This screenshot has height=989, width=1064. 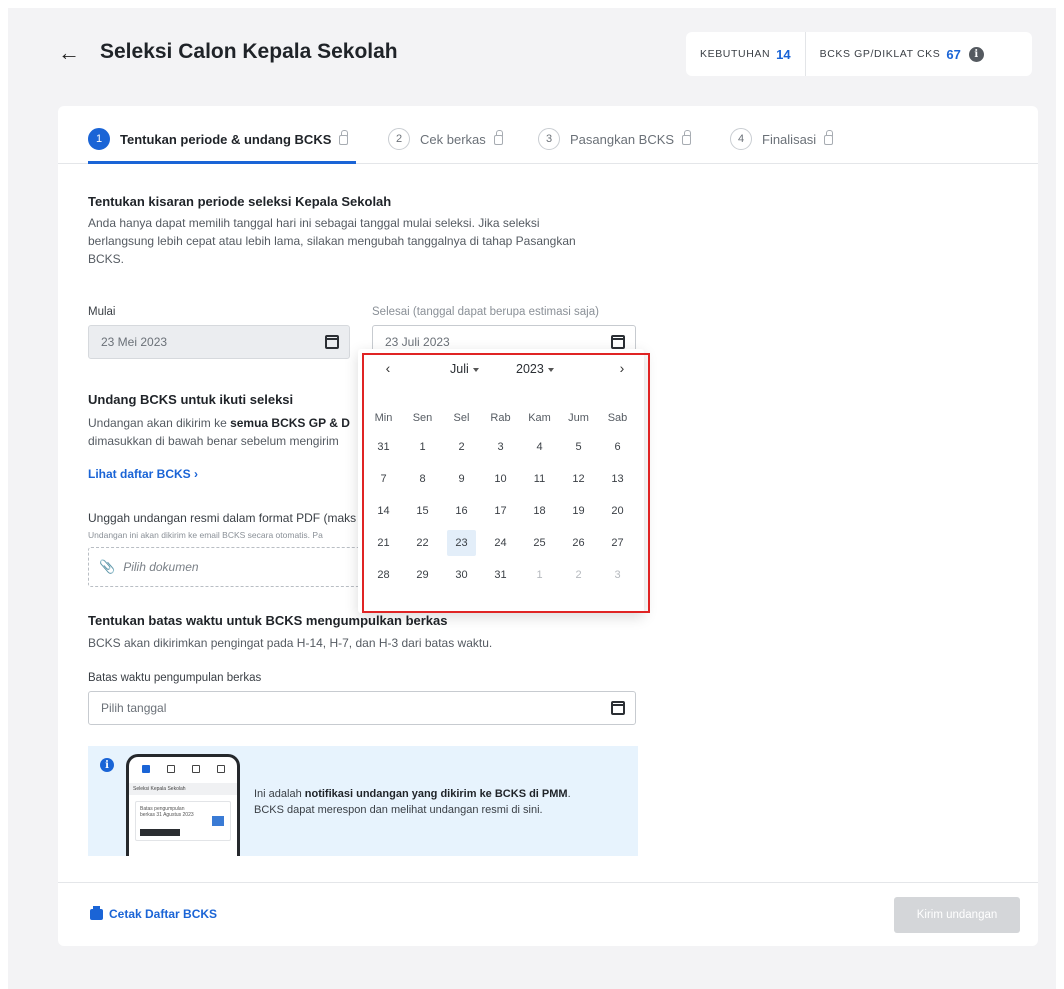 What do you see at coordinates (143, 474) in the screenshot?
I see `view-bcks-list-link: Lihat daftar BCKS ›` at bounding box center [143, 474].